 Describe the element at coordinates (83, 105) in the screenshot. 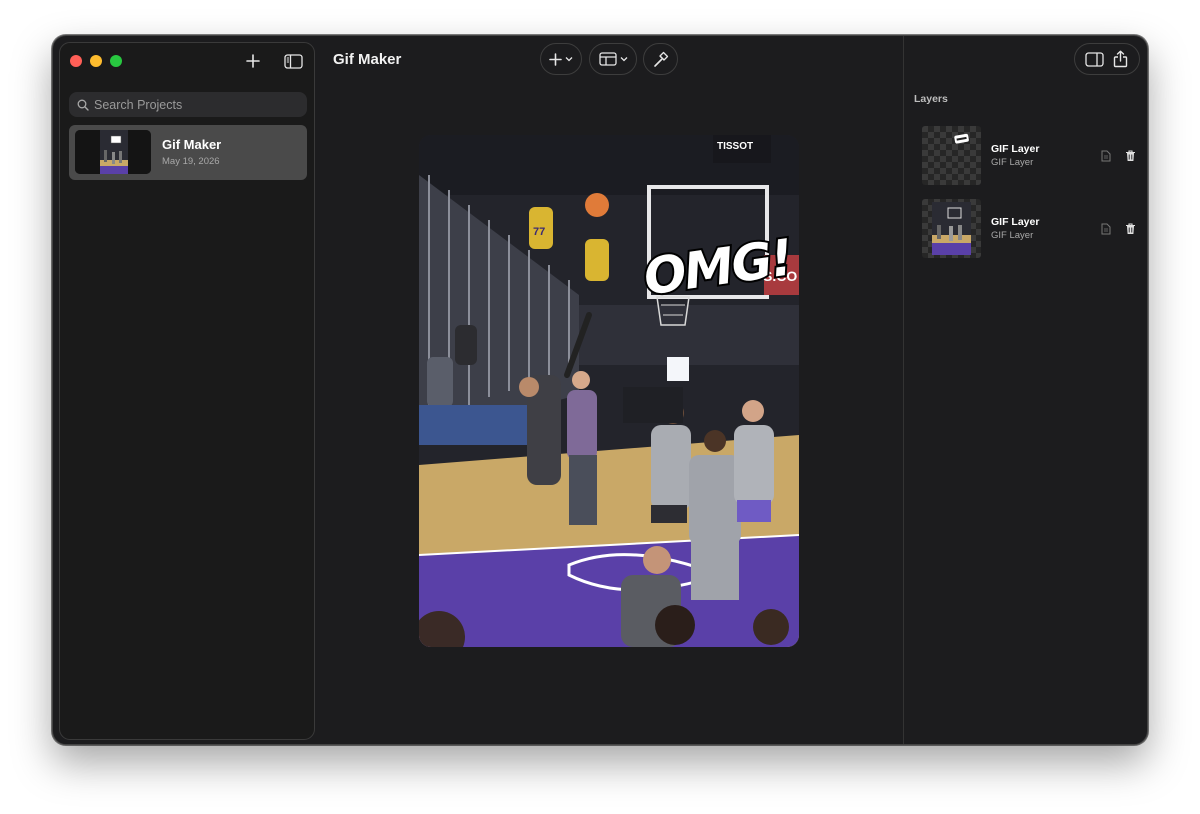

I see `search-icon` at that location.